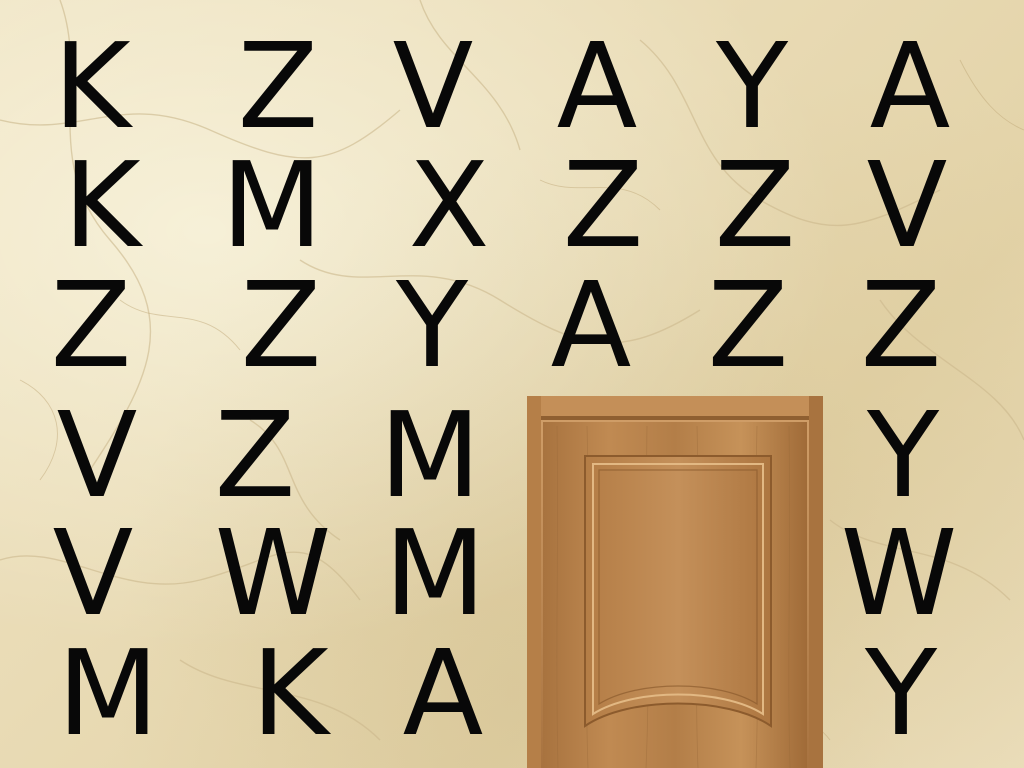  I want to click on grid-letter-r2-c3: A, so click(591, 325).